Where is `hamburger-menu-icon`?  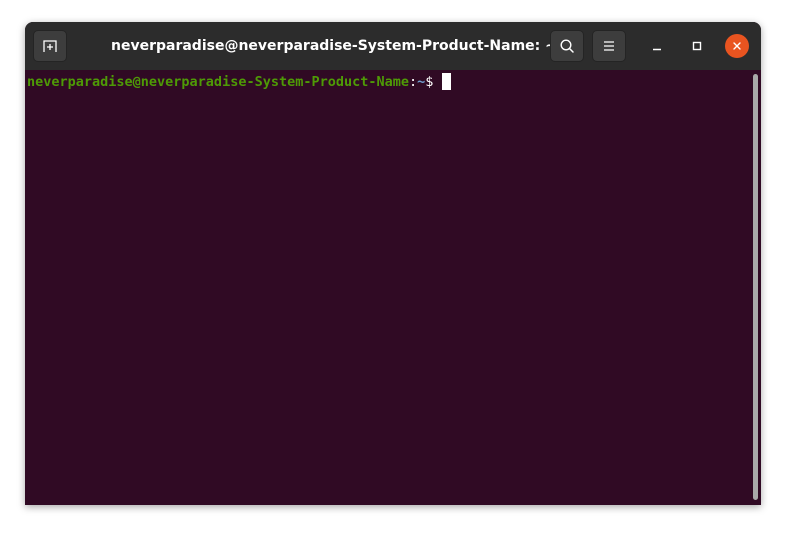
hamburger-menu-icon is located at coordinates (609, 46).